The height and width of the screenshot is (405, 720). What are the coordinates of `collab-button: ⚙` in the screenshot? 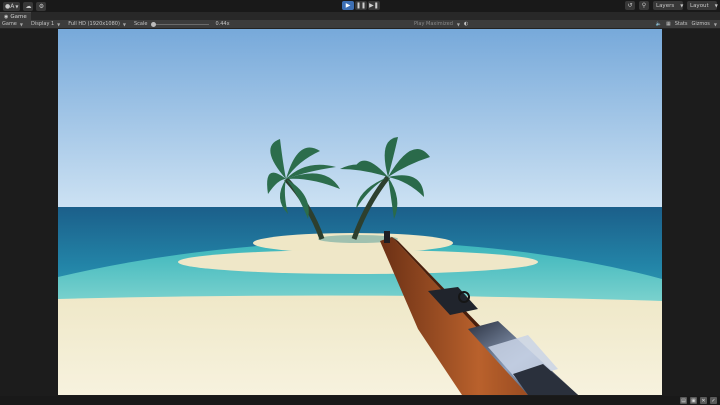 It's located at (41, 6).